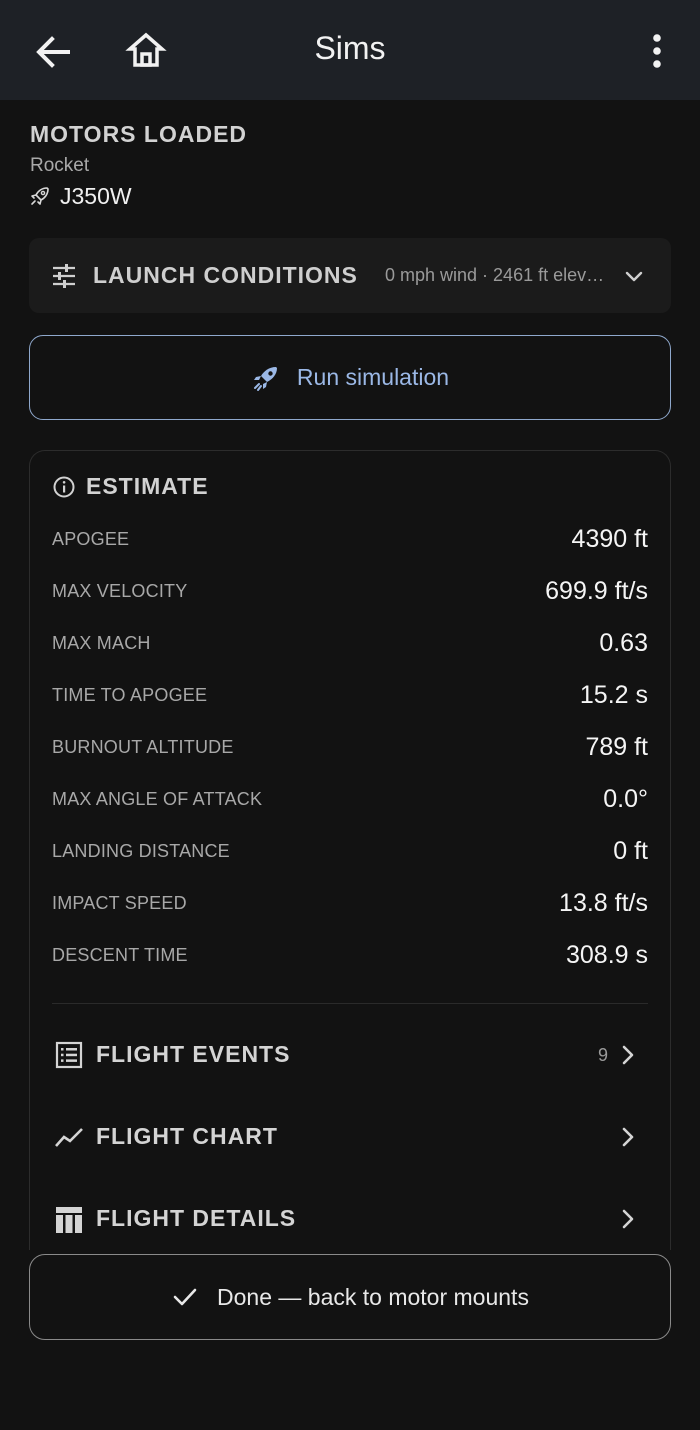 Image resolution: width=700 pixels, height=1430 pixels. Describe the element at coordinates (373, 377) in the screenshot. I see `run-simulation-label: Run simulation` at that location.